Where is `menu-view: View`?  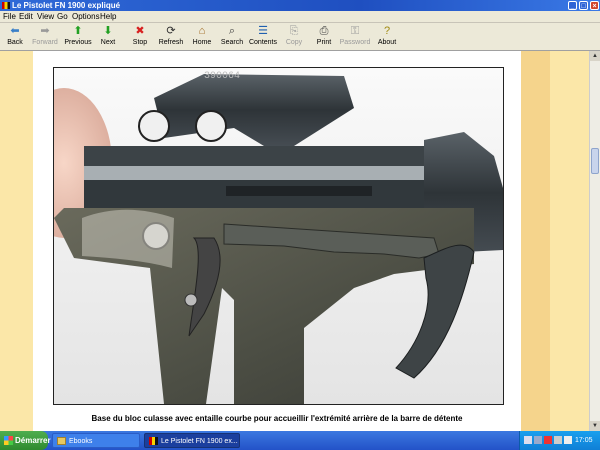 menu-view: View is located at coordinates (45, 16).